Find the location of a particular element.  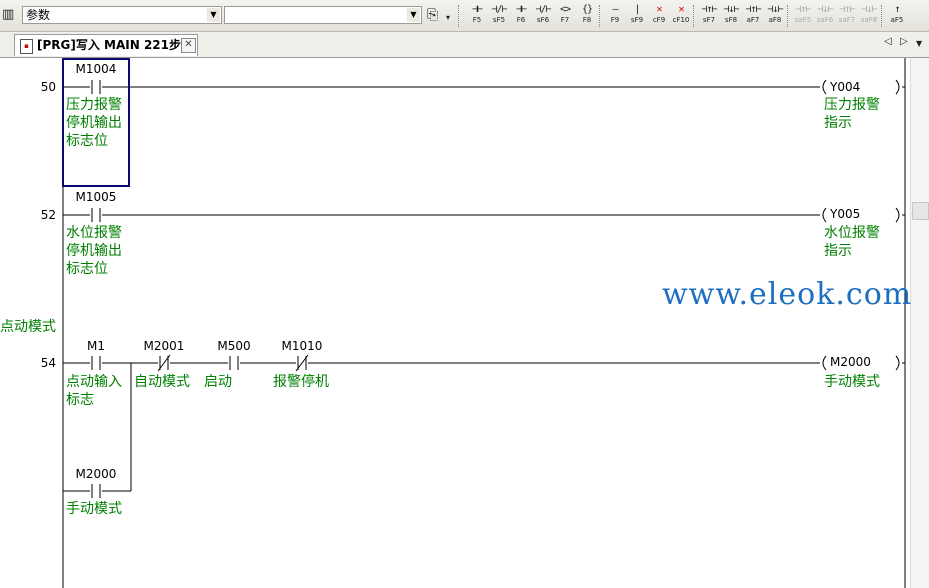

shortcut-key-label: sF9 is located at coordinates (637, 20).